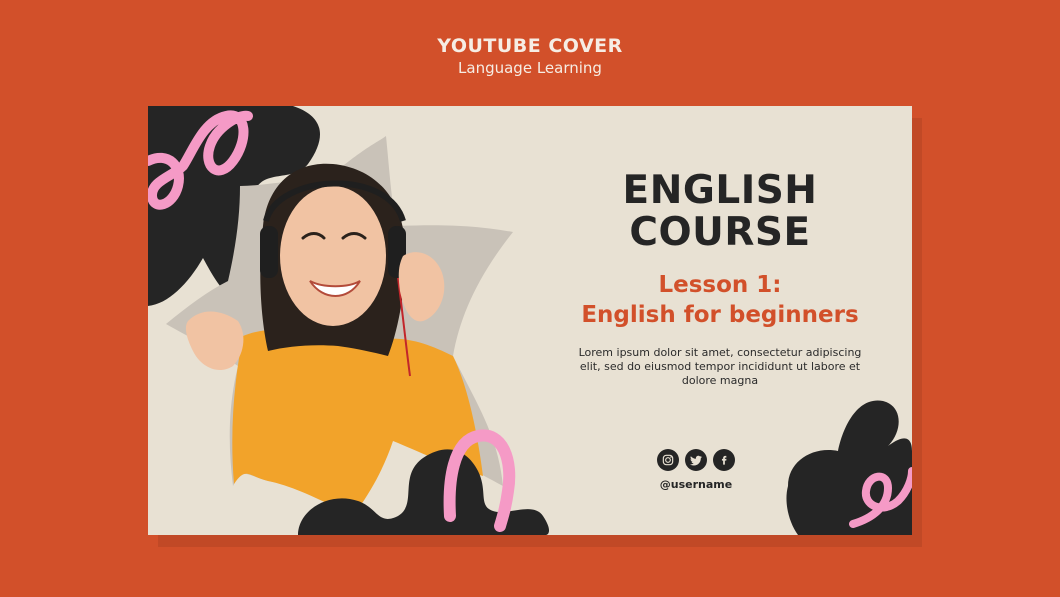 The image size is (1060, 597). What do you see at coordinates (530, 68) in the screenshot?
I see `page-subtitle: Language Learning` at bounding box center [530, 68].